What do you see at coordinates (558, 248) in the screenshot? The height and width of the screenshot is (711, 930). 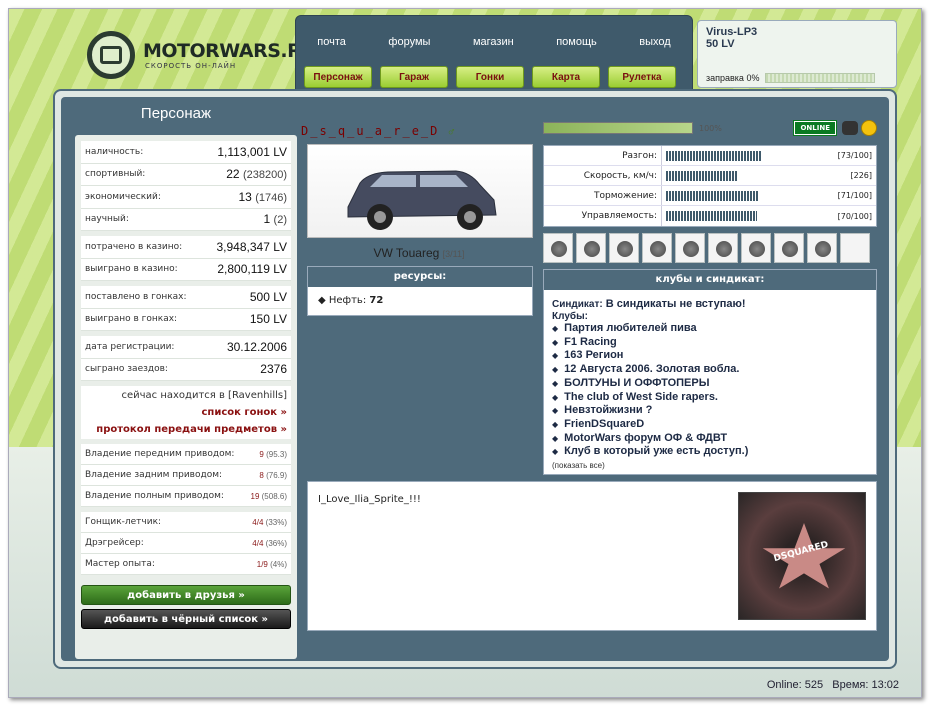 I see `part-shock-icon` at bounding box center [558, 248].